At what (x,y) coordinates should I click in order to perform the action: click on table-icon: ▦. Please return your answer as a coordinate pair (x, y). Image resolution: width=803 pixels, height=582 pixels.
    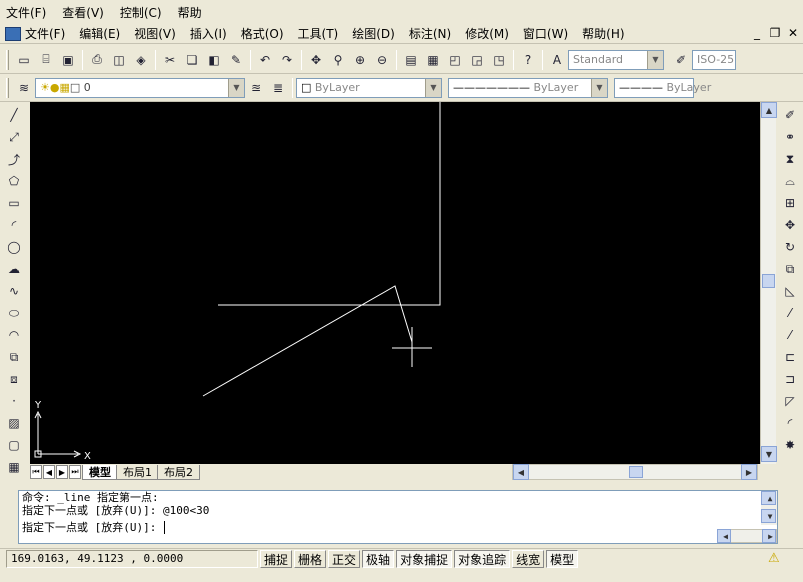
    Looking at the image, I should click on (14, 467).